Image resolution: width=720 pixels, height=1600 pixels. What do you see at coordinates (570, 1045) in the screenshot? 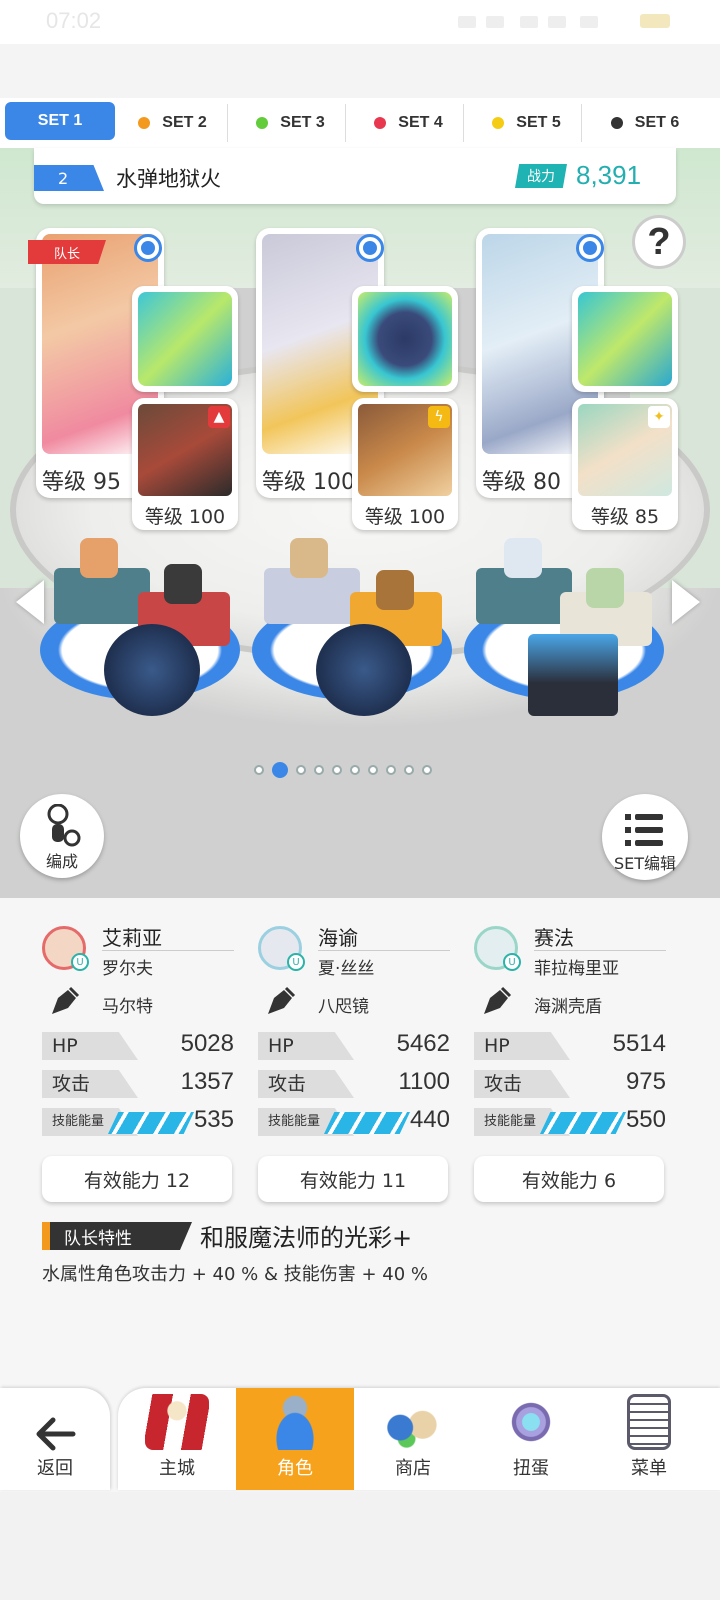
I see `hp-row: HP 5514` at bounding box center [570, 1045].